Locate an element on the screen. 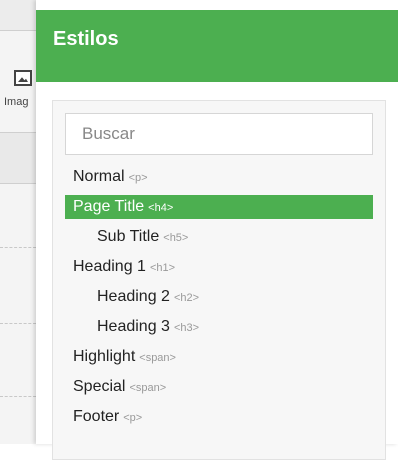 Image resolution: width=398 pixels, height=460 pixels. style-item-tag: <h3> is located at coordinates (186, 328).